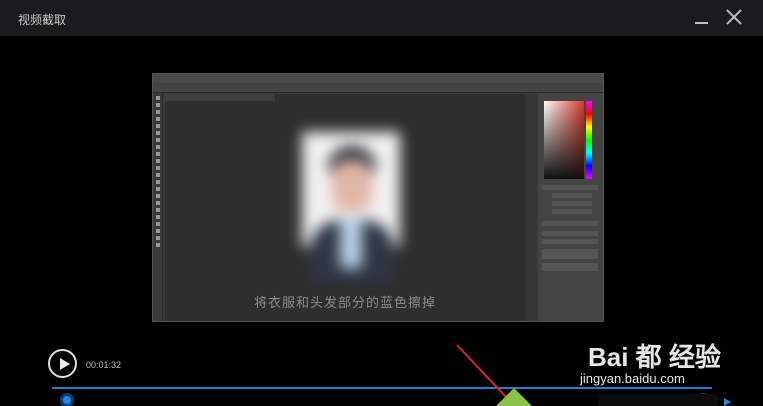 This screenshot has height=406, width=763. What do you see at coordinates (654, 357) in the screenshot?
I see `baidu-logo: Bai 都 经验` at bounding box center [654, 357].